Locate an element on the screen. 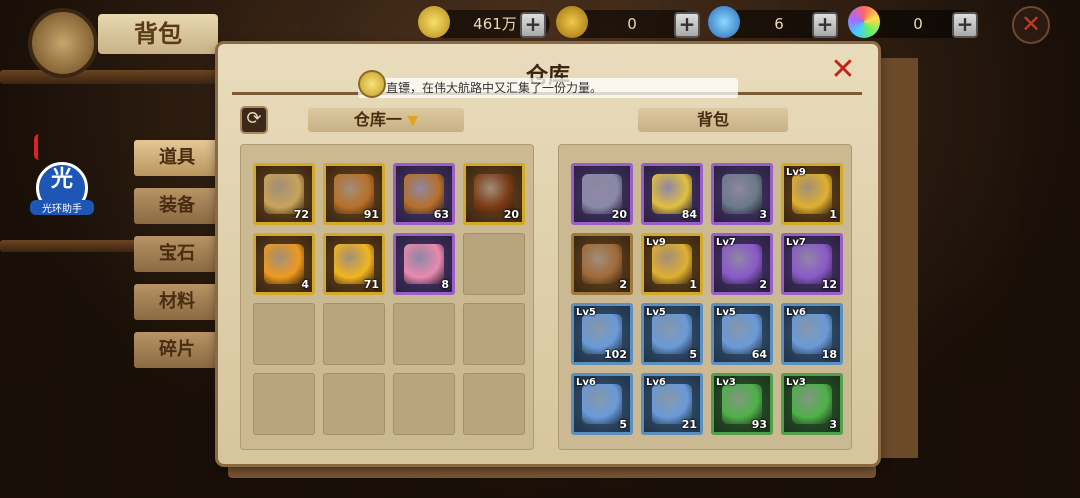 This screenshot has height=498, width=1080. green-book-icon is located at coordinates (812, 404).